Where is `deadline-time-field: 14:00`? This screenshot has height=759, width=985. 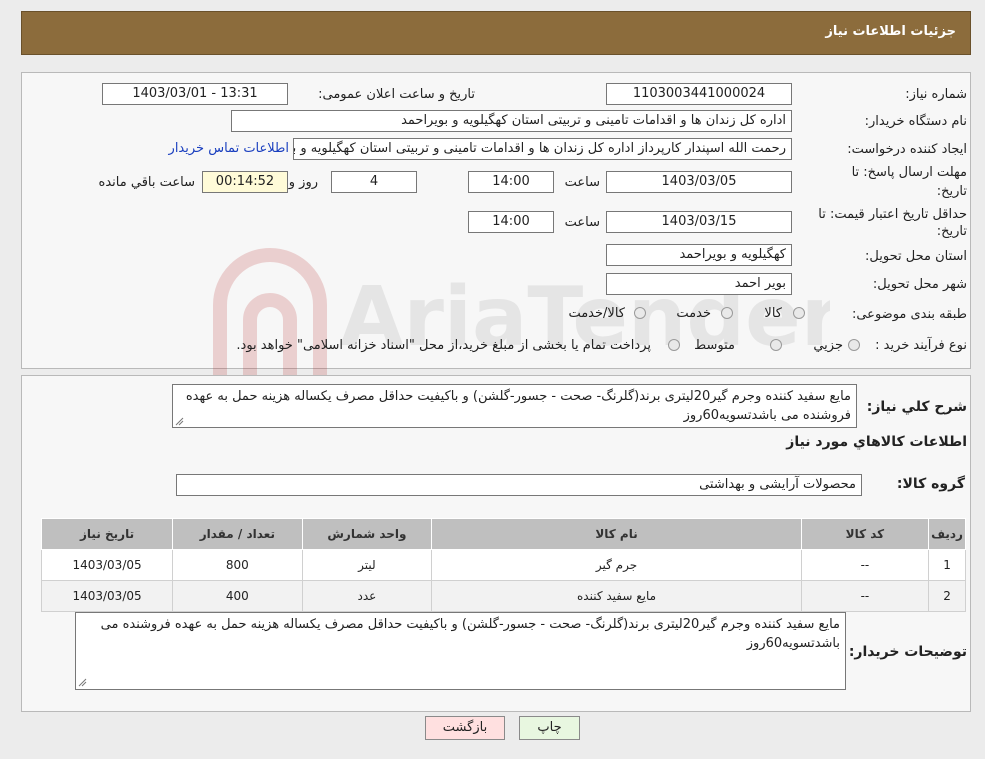 deadline-time-field: 14:00 is located at coordinates (511, 182).